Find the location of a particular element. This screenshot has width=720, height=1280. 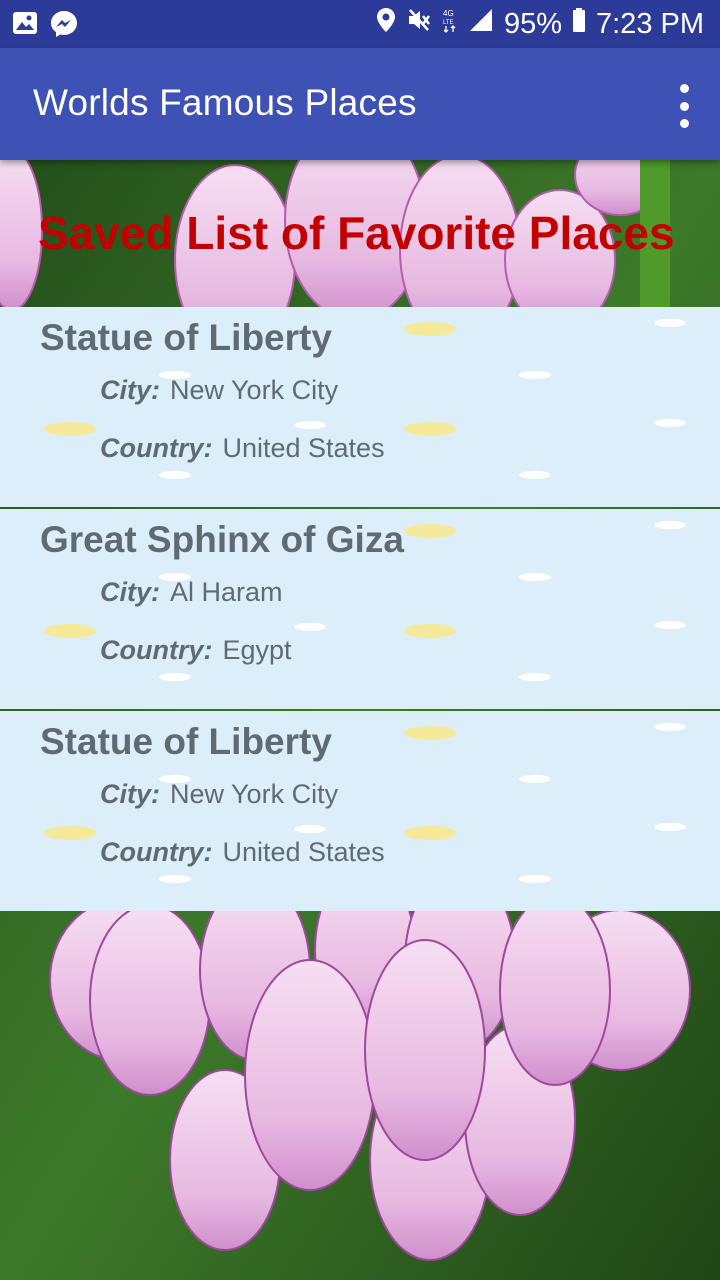

saved-list-title: Saved List of Favorite Places is located at coordinates (356, 233).